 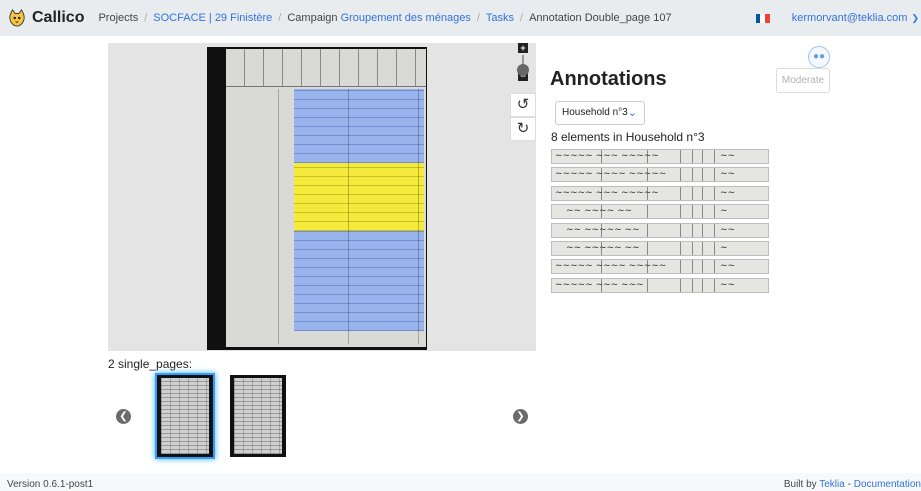 What do you see at coordinates (832, 484) in the screenshot?
I see `teklia-link: Teklia` at bounding box center [832, 484].